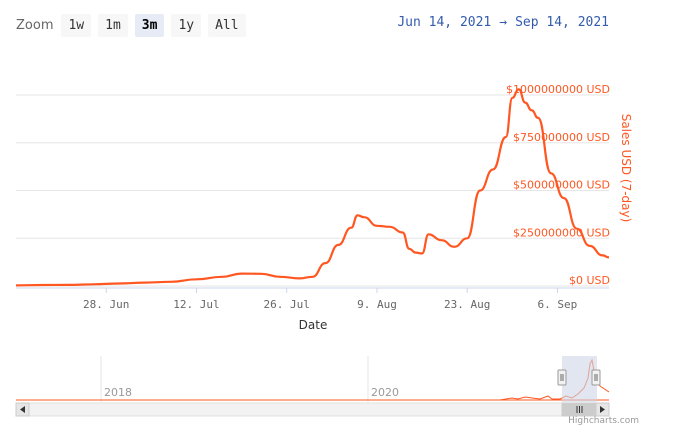  What do you see at coordinates (312, 299) in the screenshot?
I see `x-axis: 28. Jun 12. Jul 26. Jul 9. Aug 23. Aug 6. Sep` at bounding box center [312, 299].